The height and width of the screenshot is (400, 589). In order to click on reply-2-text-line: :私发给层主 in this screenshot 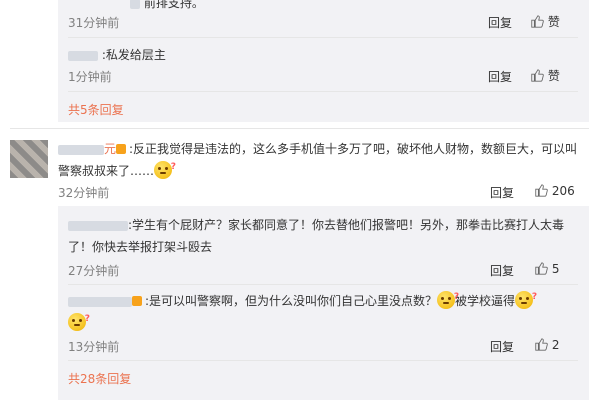, I will do `click(117, 54)`.